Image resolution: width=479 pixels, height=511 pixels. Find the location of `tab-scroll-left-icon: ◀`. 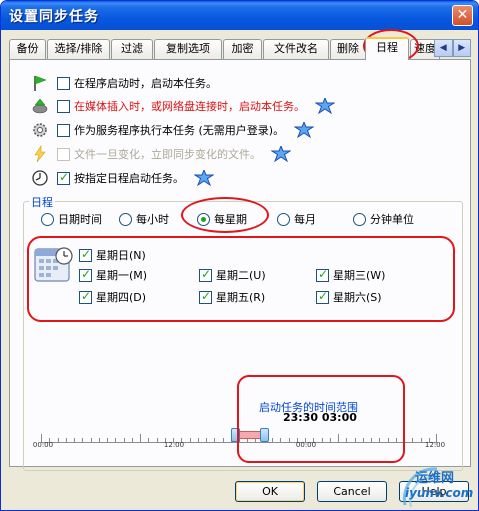

tab-scroll-left-icon: ◀ is located at coordinates (443, 48).